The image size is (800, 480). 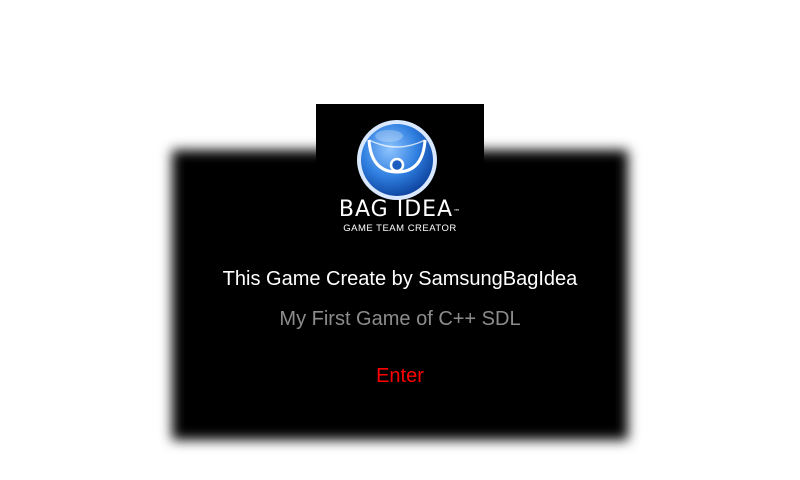 I want to click on brand-block: BAG IDEA™ GAME TEAM CREATOR, so click(x=400, y=216).